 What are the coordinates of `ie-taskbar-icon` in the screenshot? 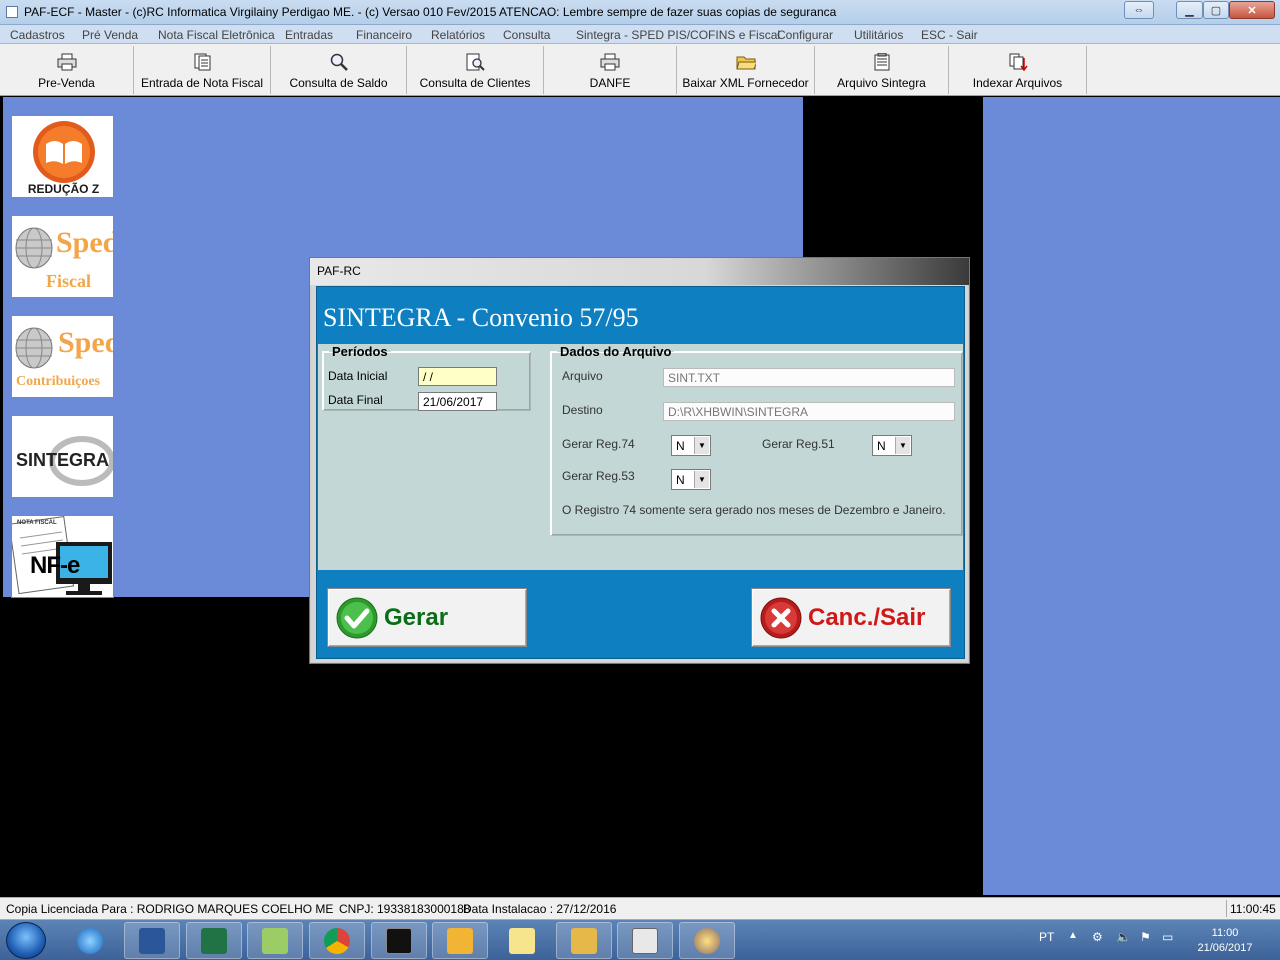 It's located at (90, 940).